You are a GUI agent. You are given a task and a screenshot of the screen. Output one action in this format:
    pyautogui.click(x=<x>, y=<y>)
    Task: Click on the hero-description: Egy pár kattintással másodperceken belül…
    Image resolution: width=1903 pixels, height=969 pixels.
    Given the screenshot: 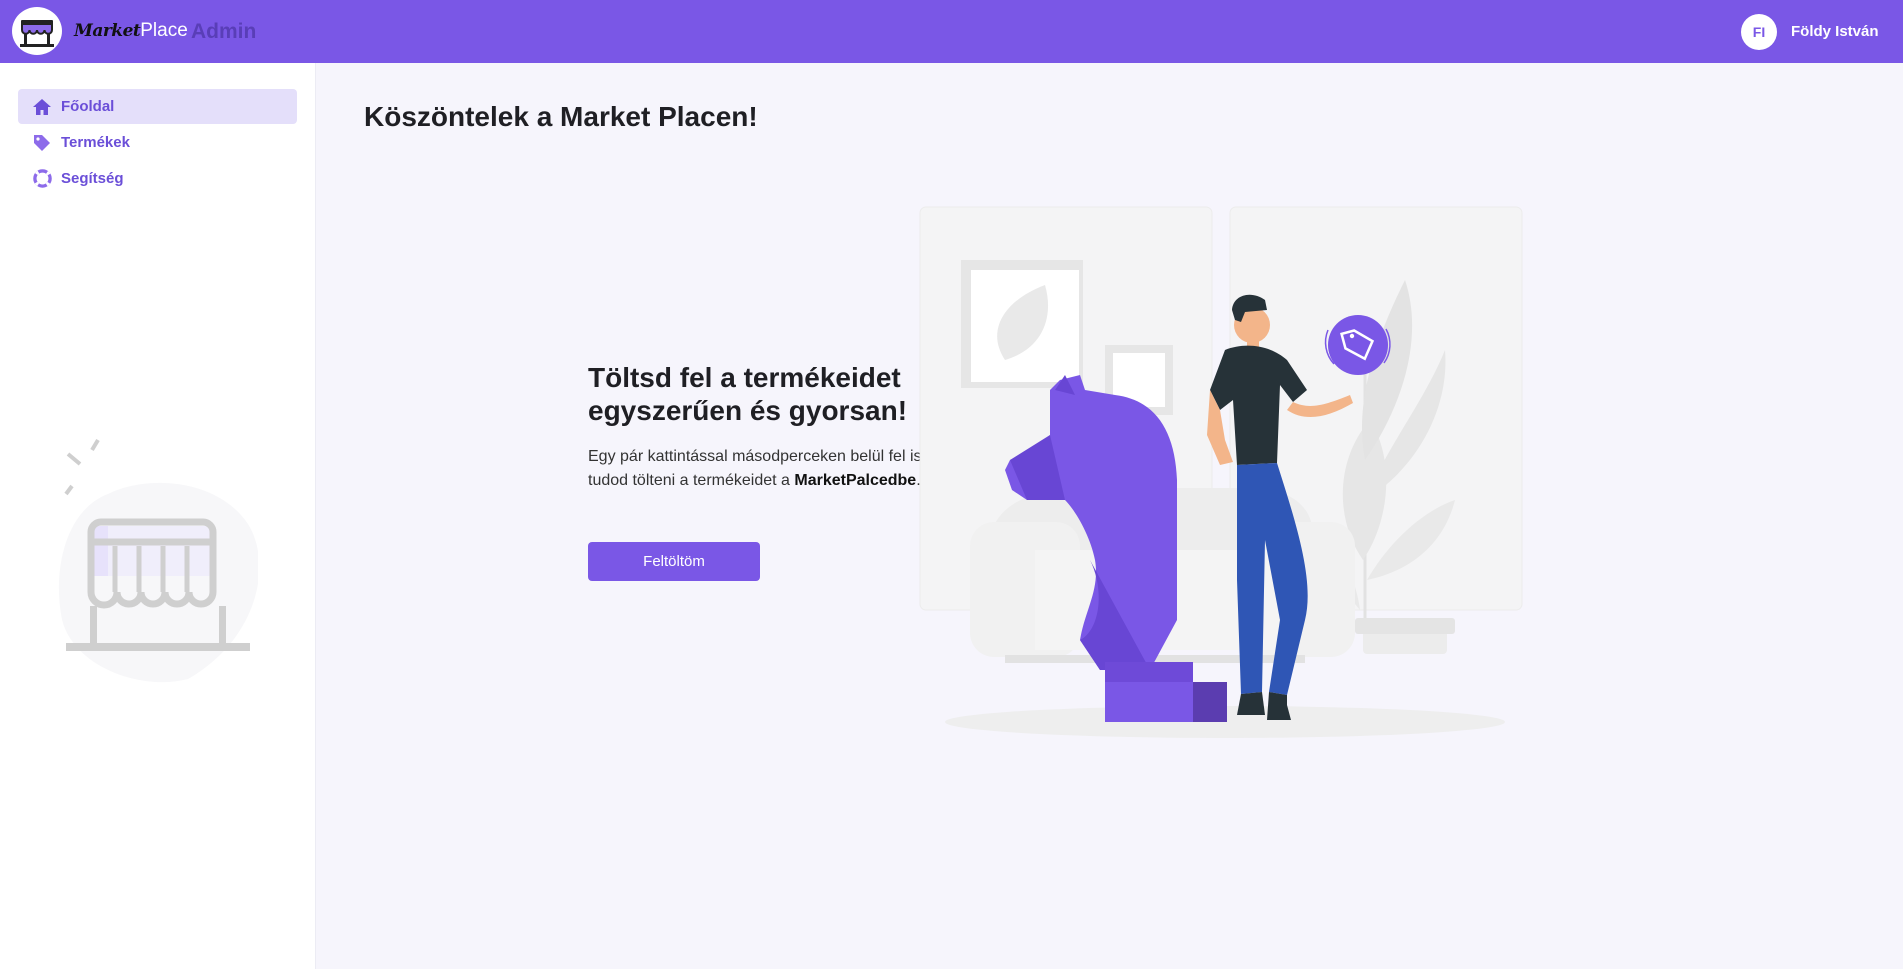 What is the action you would take?
    pyautogui.click(x=758, y=469)
    